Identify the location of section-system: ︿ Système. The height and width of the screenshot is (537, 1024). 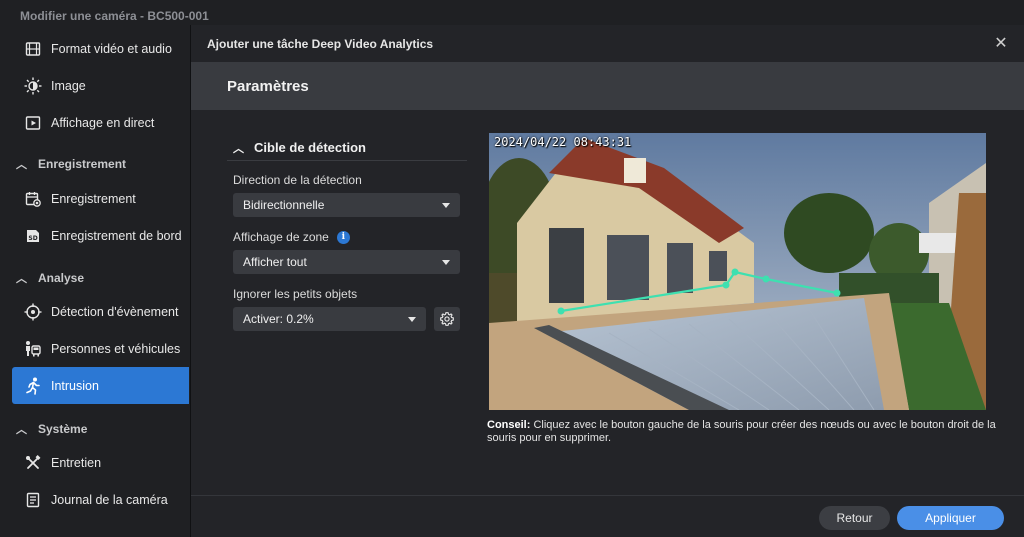
(51, 429).